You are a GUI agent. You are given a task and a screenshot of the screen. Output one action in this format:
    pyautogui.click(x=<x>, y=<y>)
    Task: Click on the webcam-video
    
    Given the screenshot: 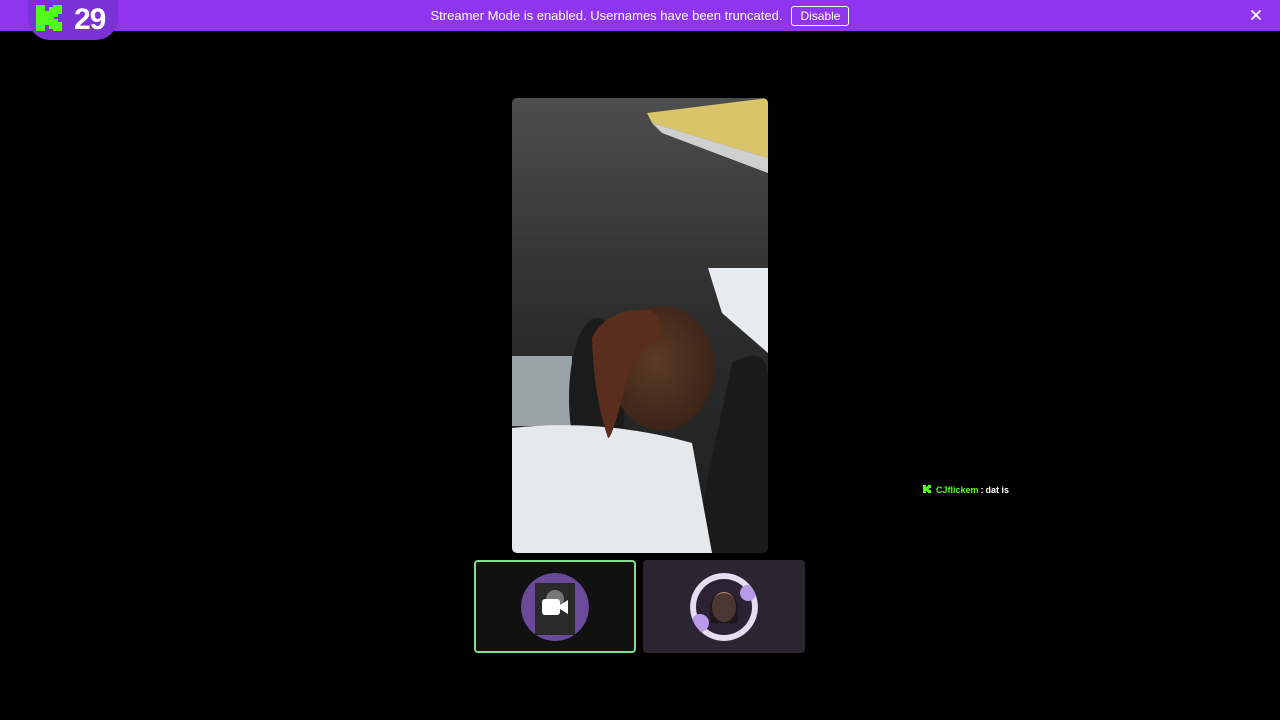 What is the action you would take?
    pyautogui.click(x=640, y=325)
    